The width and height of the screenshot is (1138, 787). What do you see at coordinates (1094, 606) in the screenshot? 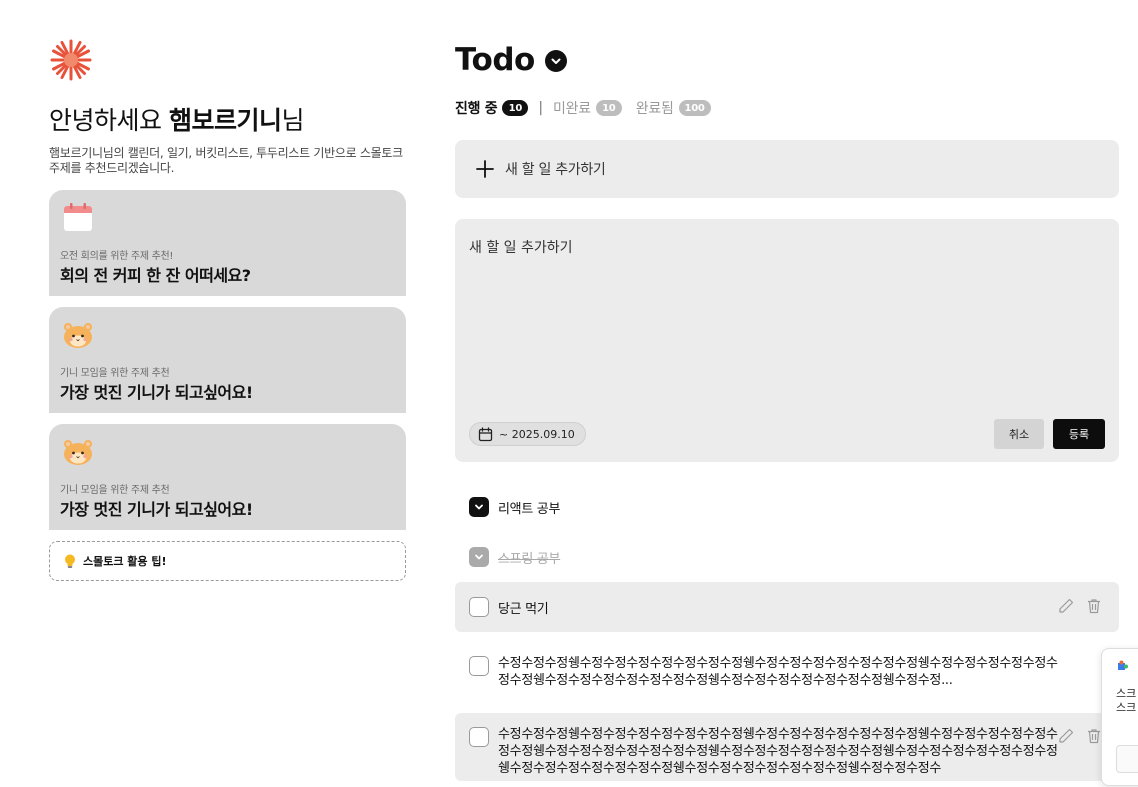
I see `trash-icon` at bounding box center [1094, 606].